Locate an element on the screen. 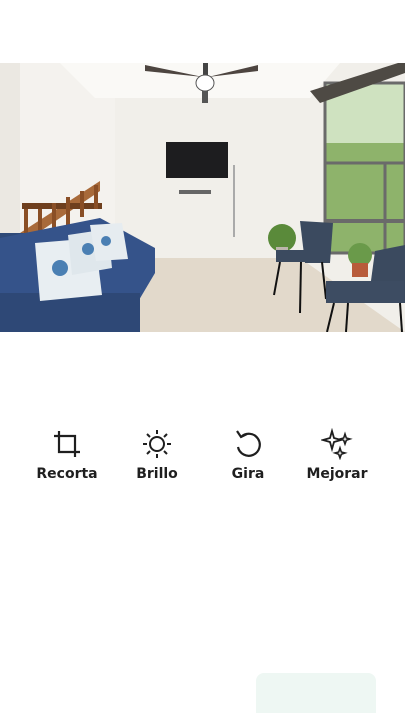 The image size is (405, 713). crop-button: Recorta is located at coordinates (67, 455).